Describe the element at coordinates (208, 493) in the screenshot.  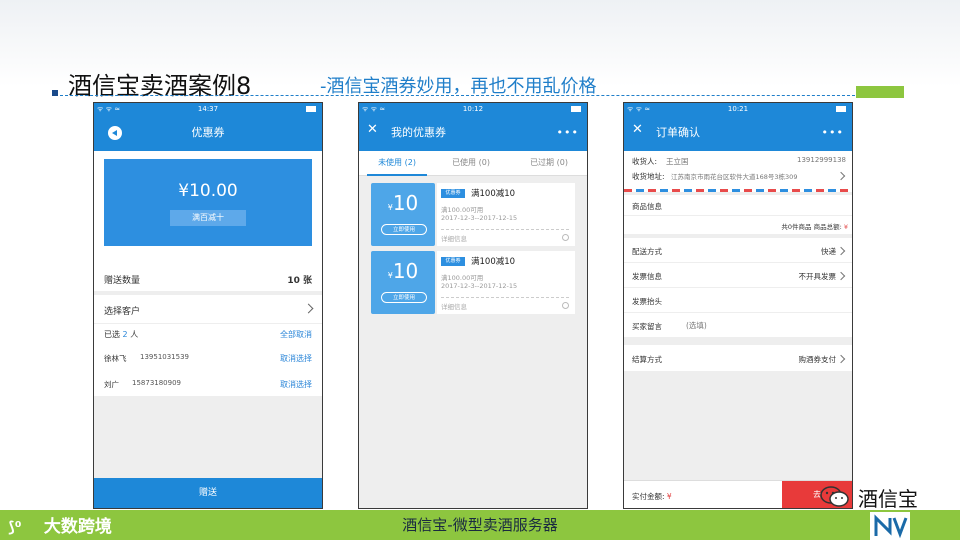
I see `gift-submit-button: 赠送` at that location.